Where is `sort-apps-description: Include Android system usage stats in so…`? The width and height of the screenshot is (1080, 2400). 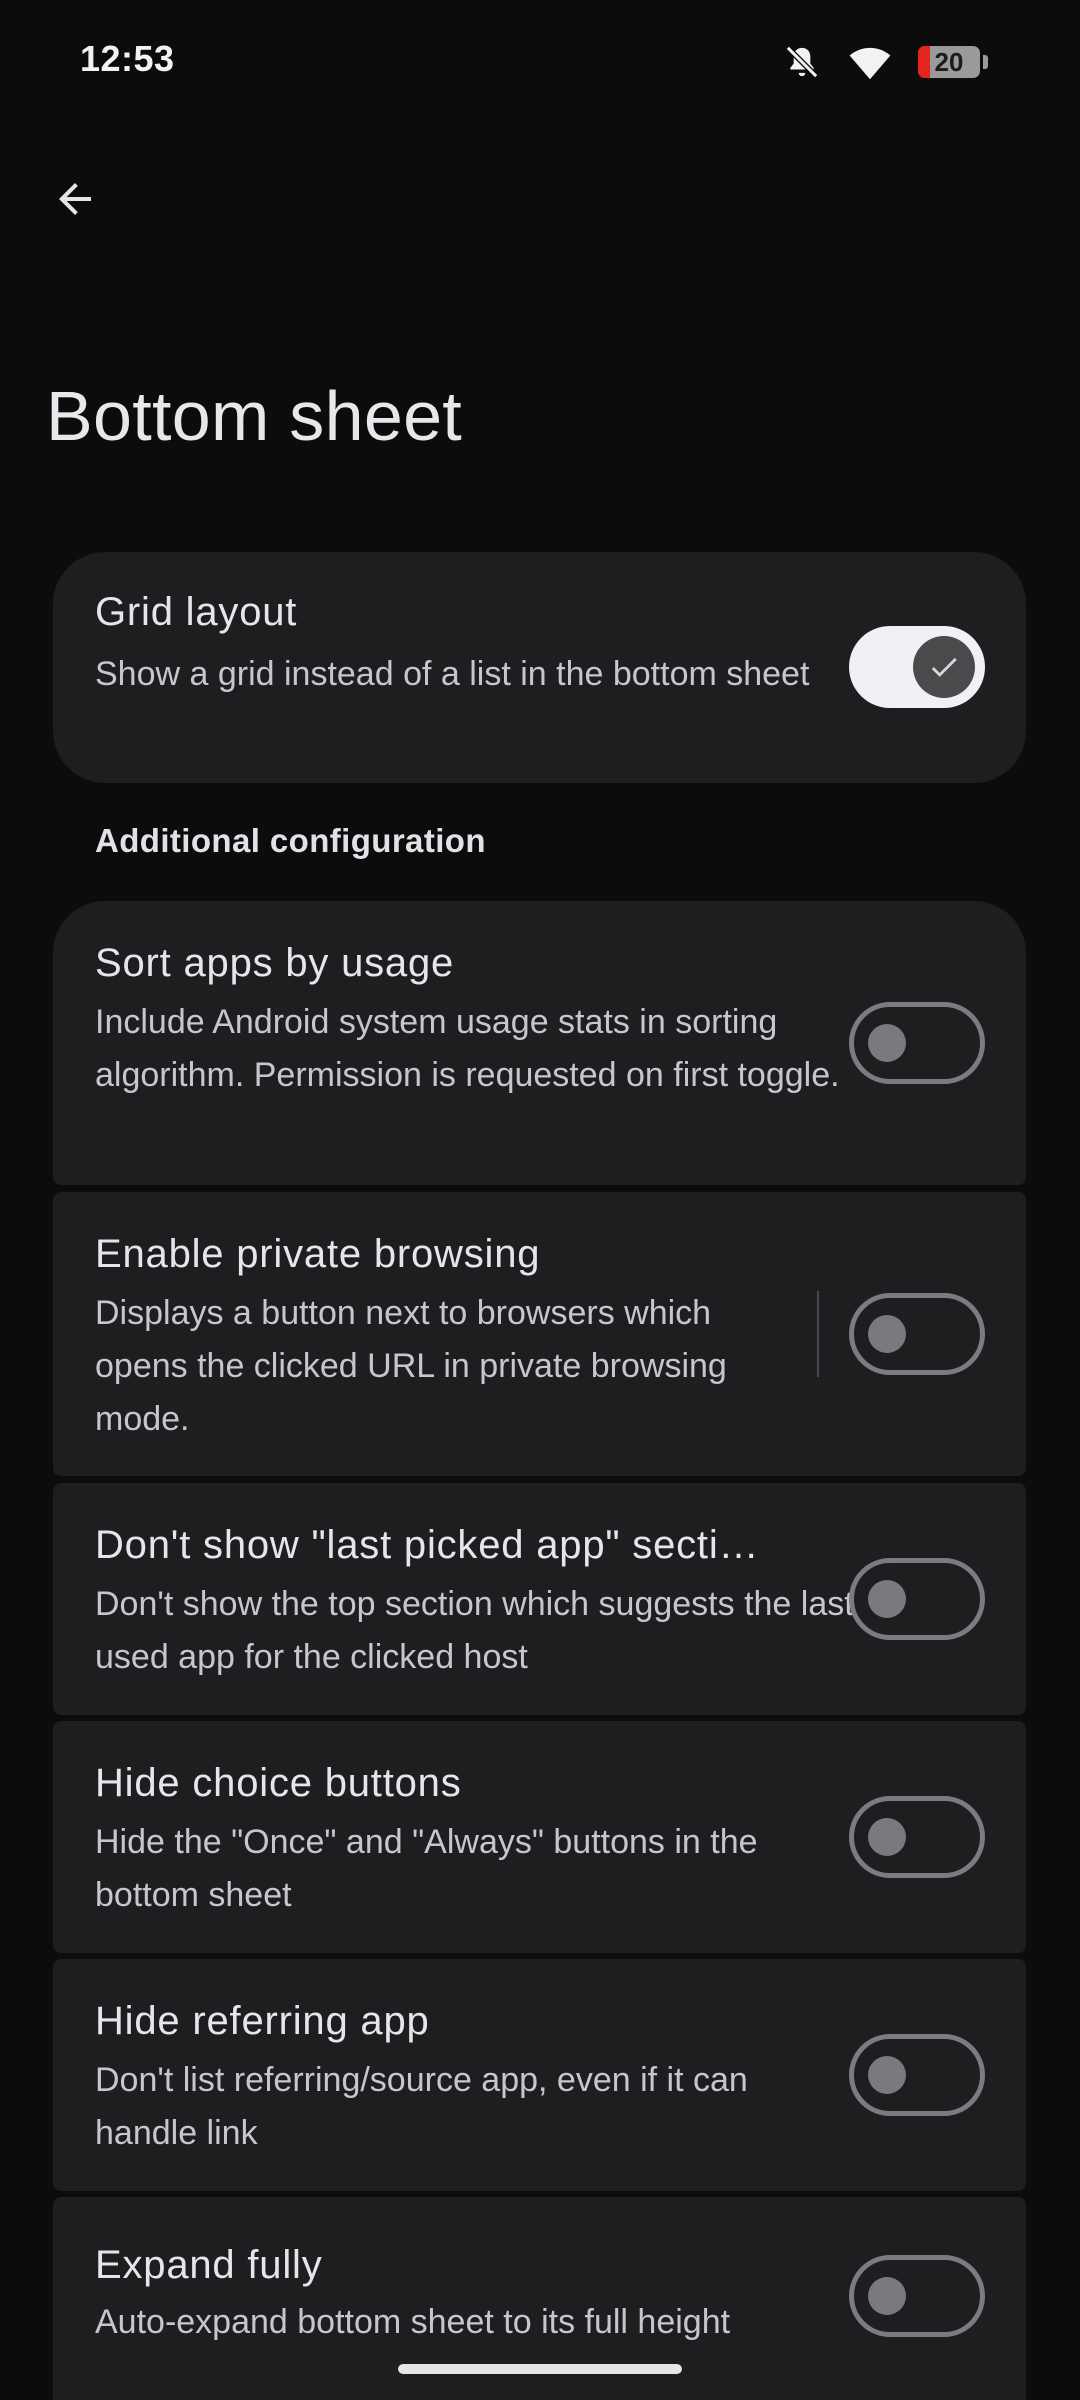
sort-apps-description: Include Android system usage stats in so… is located at coordinates (467, 1048).